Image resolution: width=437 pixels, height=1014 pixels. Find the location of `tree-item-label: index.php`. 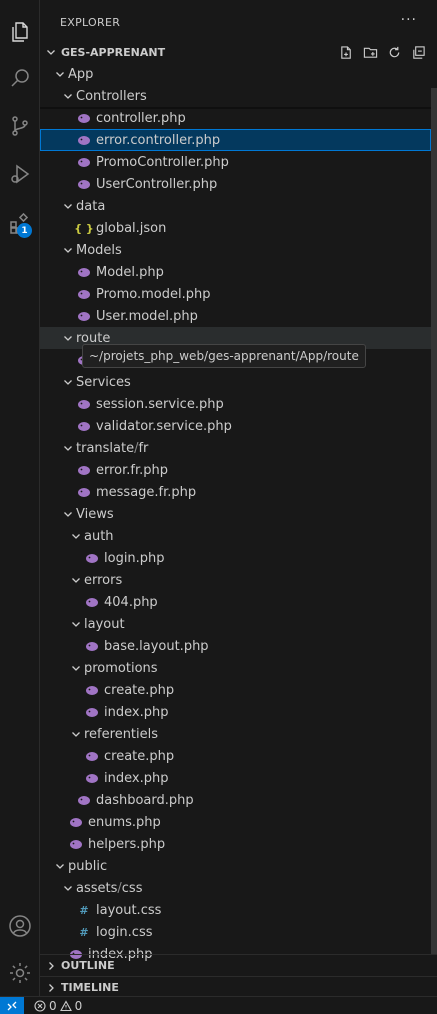

tree-item-label: index.php is located at coordinates (136, 778).